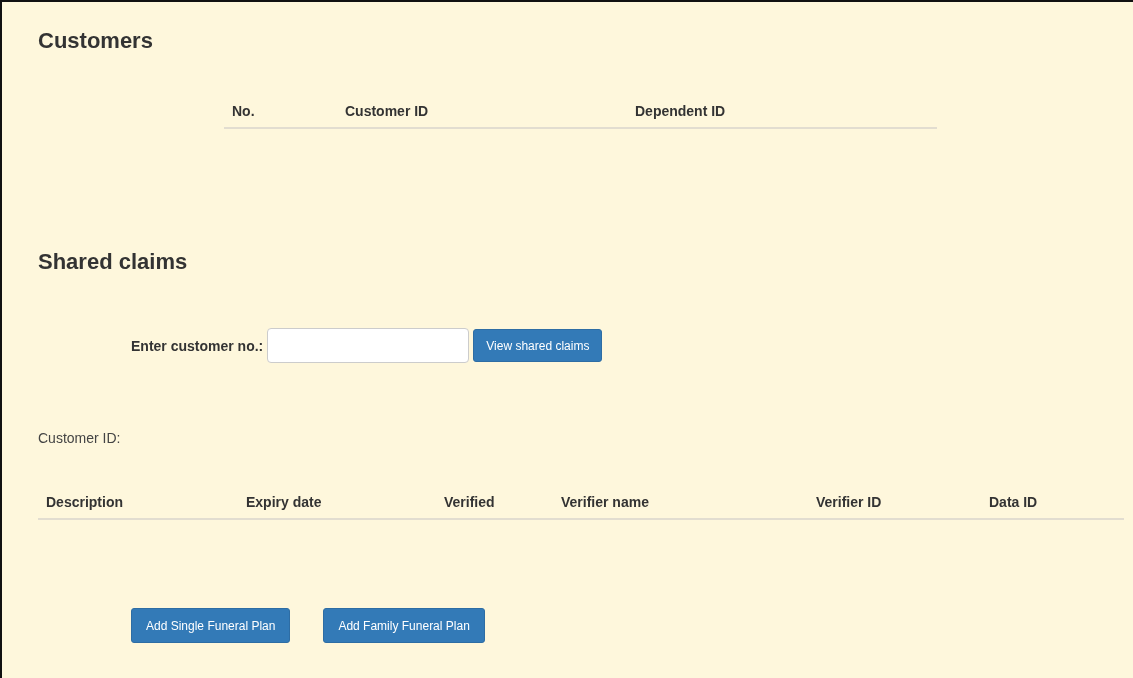  I want to click on section-heading: Shared claims, so click(113, 262).